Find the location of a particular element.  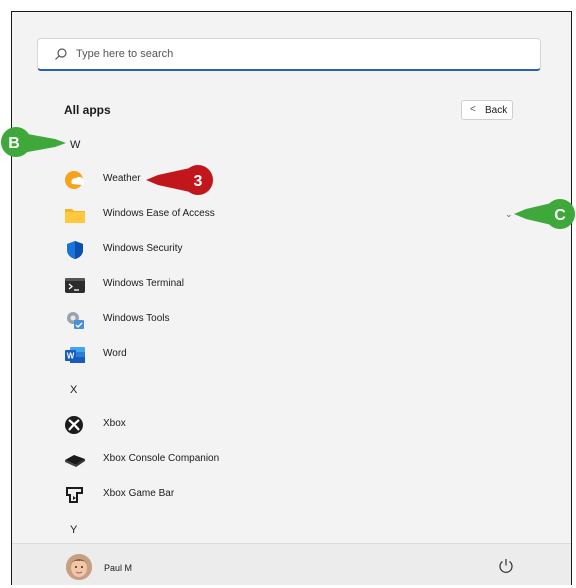

app-item-xbox-console-companion: Xbox Console Companion is located at coordinates (294, 460).